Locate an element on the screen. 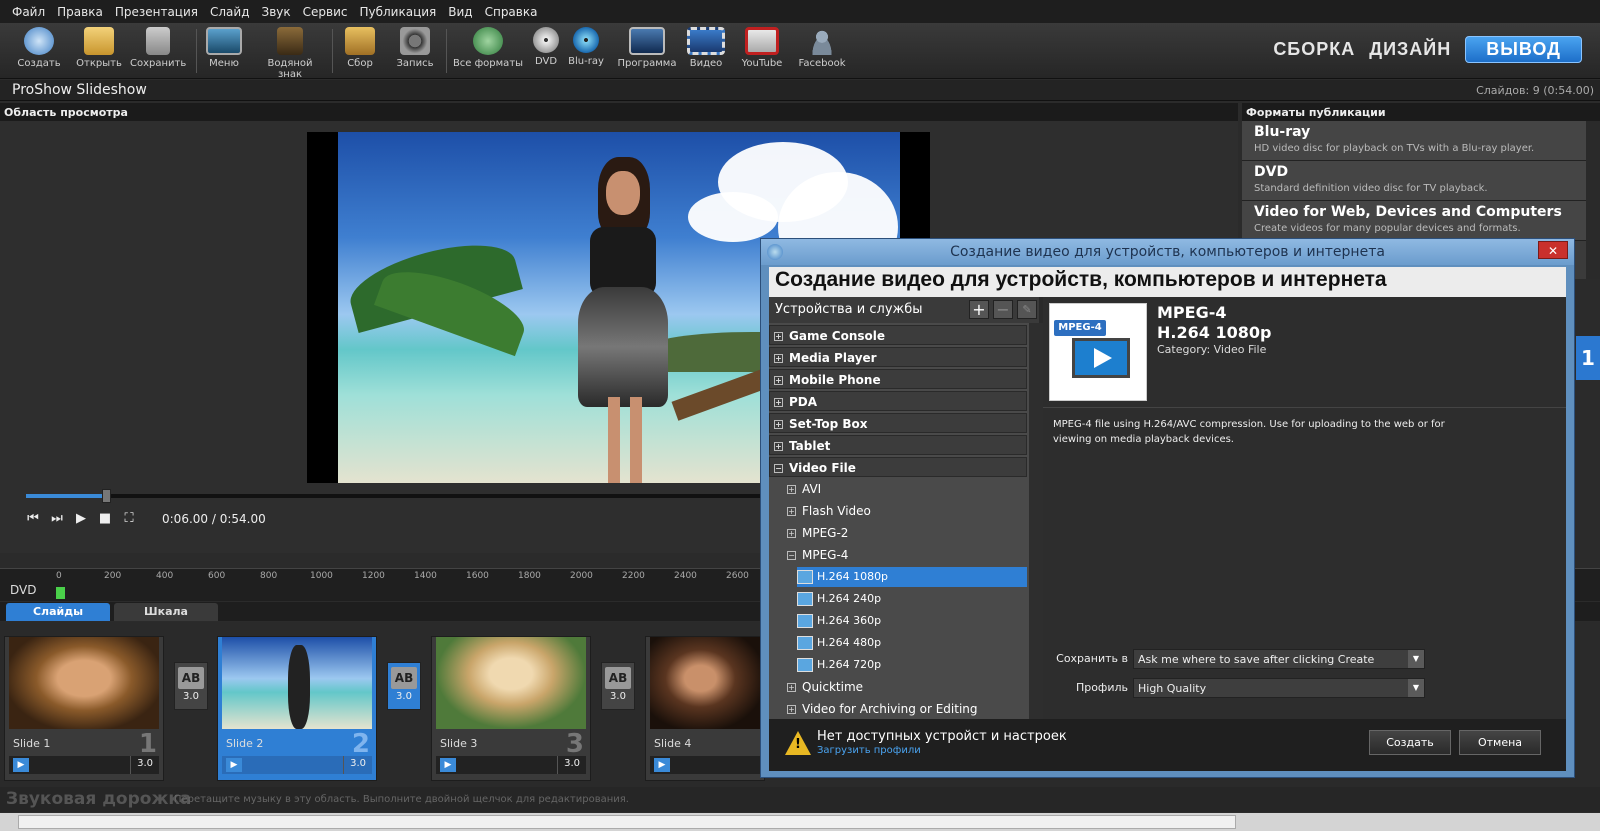 The width and height of the screenshot is (1600, 831). tree-item-mpeg2: + MPEG-2 is located at coordinates (815, 533).